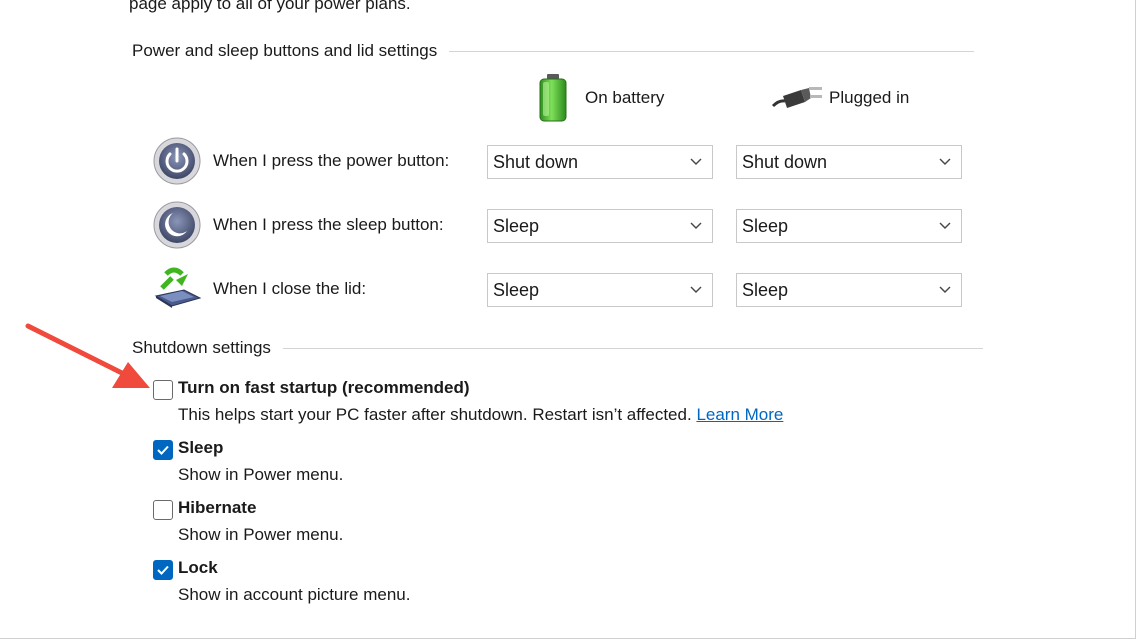  Describe the element at coordinates (290, 288) in the screenshot. I see `close-lid-label: When I close the lid:` at that location.